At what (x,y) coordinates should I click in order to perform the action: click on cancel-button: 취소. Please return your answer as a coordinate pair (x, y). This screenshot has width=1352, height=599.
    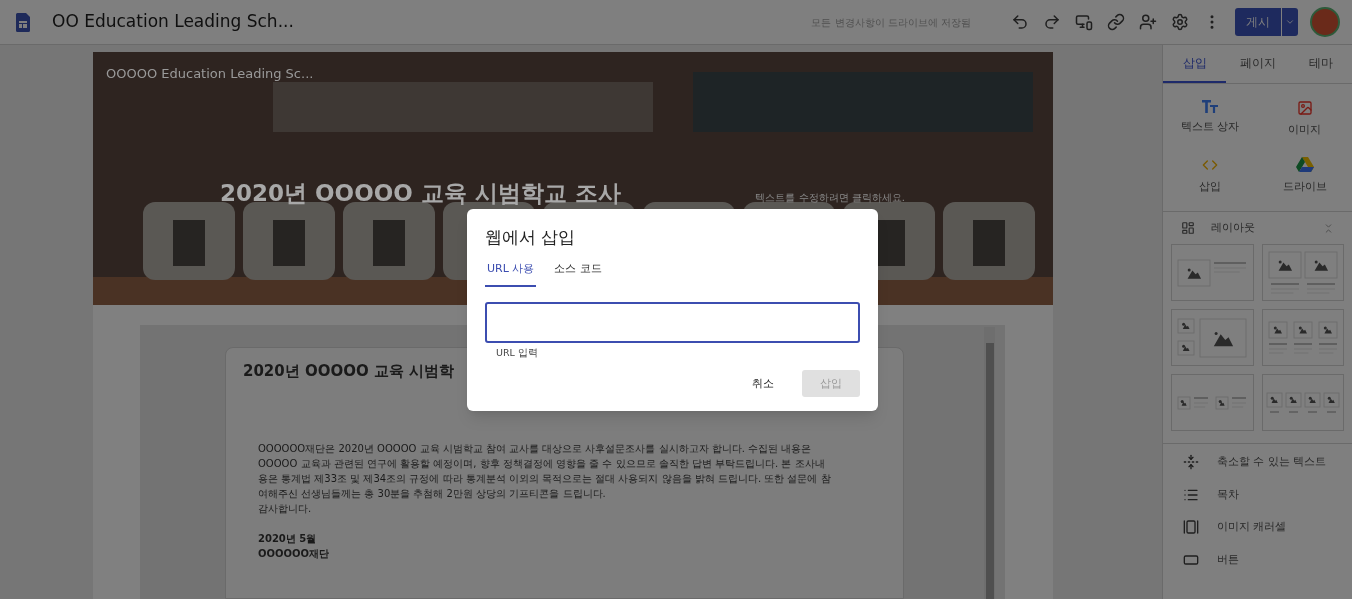
    Looking at the image, I should click on (763, 384).